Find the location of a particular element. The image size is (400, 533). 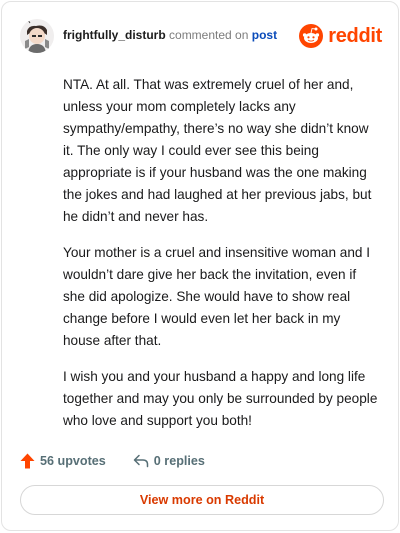

reddit-wordmark: reddit is located at coordinates (355, 35).